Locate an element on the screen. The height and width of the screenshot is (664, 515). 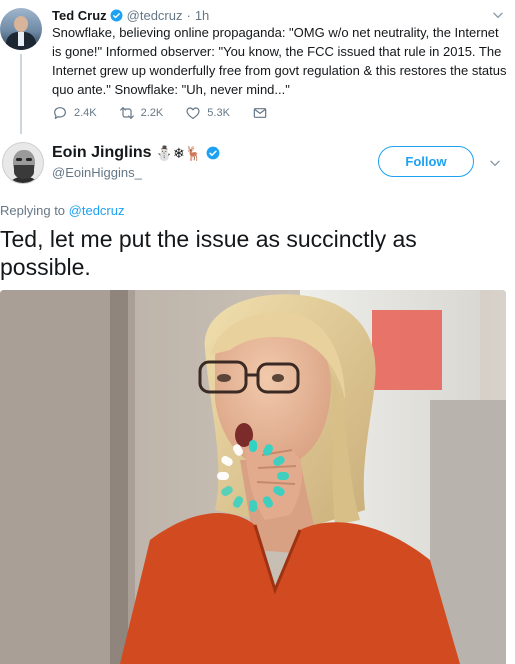
name-emojis: ⛄❄🦌 is located at coordinates (179, 153).